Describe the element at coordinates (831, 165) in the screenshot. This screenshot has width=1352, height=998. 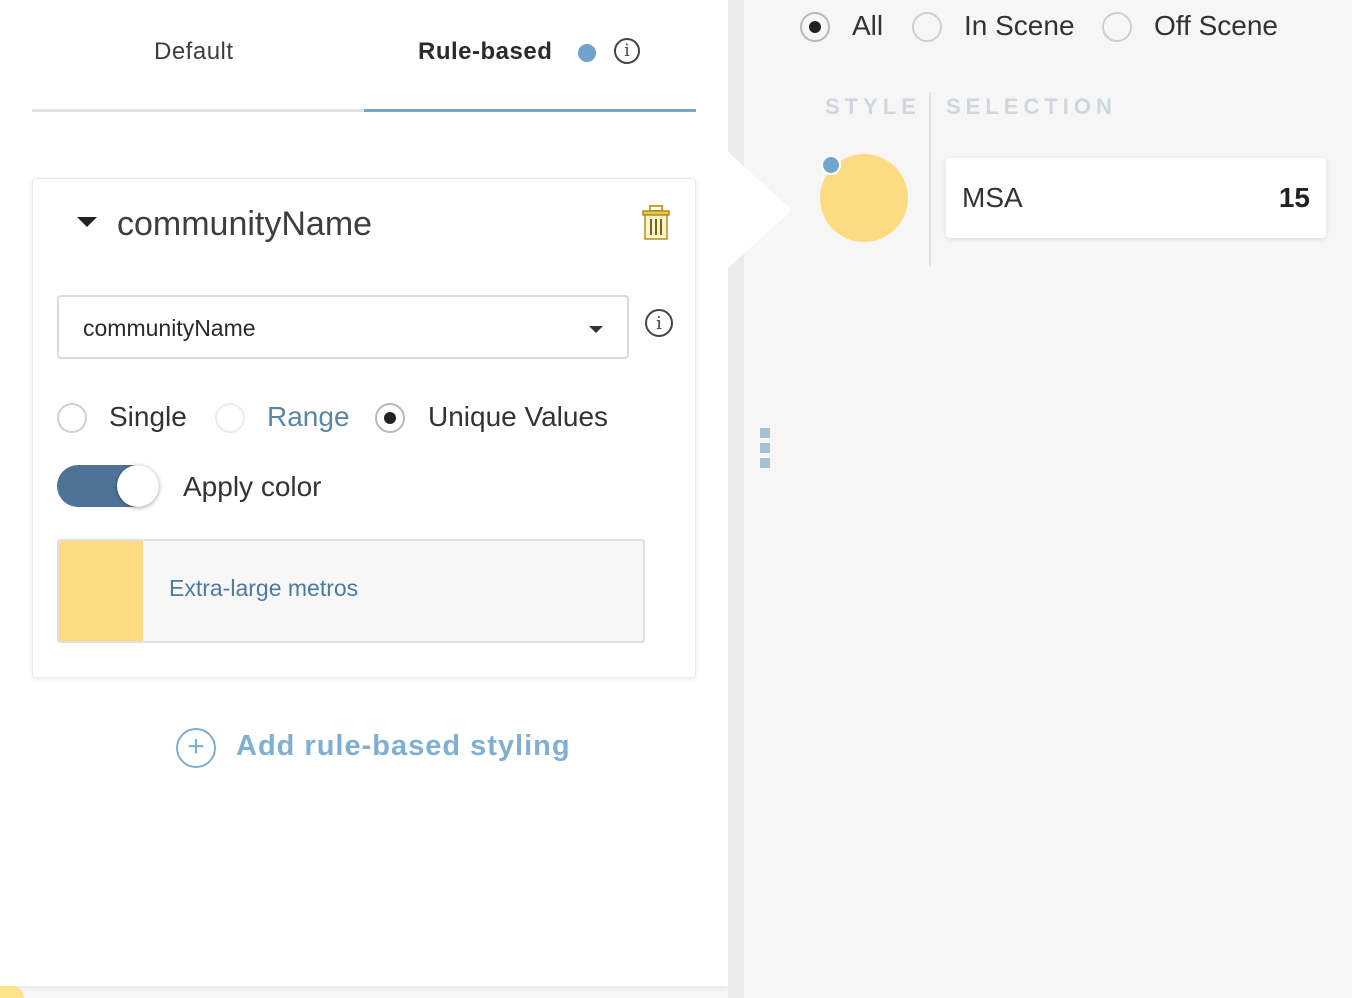
I see `style-marker-dot` at that location.